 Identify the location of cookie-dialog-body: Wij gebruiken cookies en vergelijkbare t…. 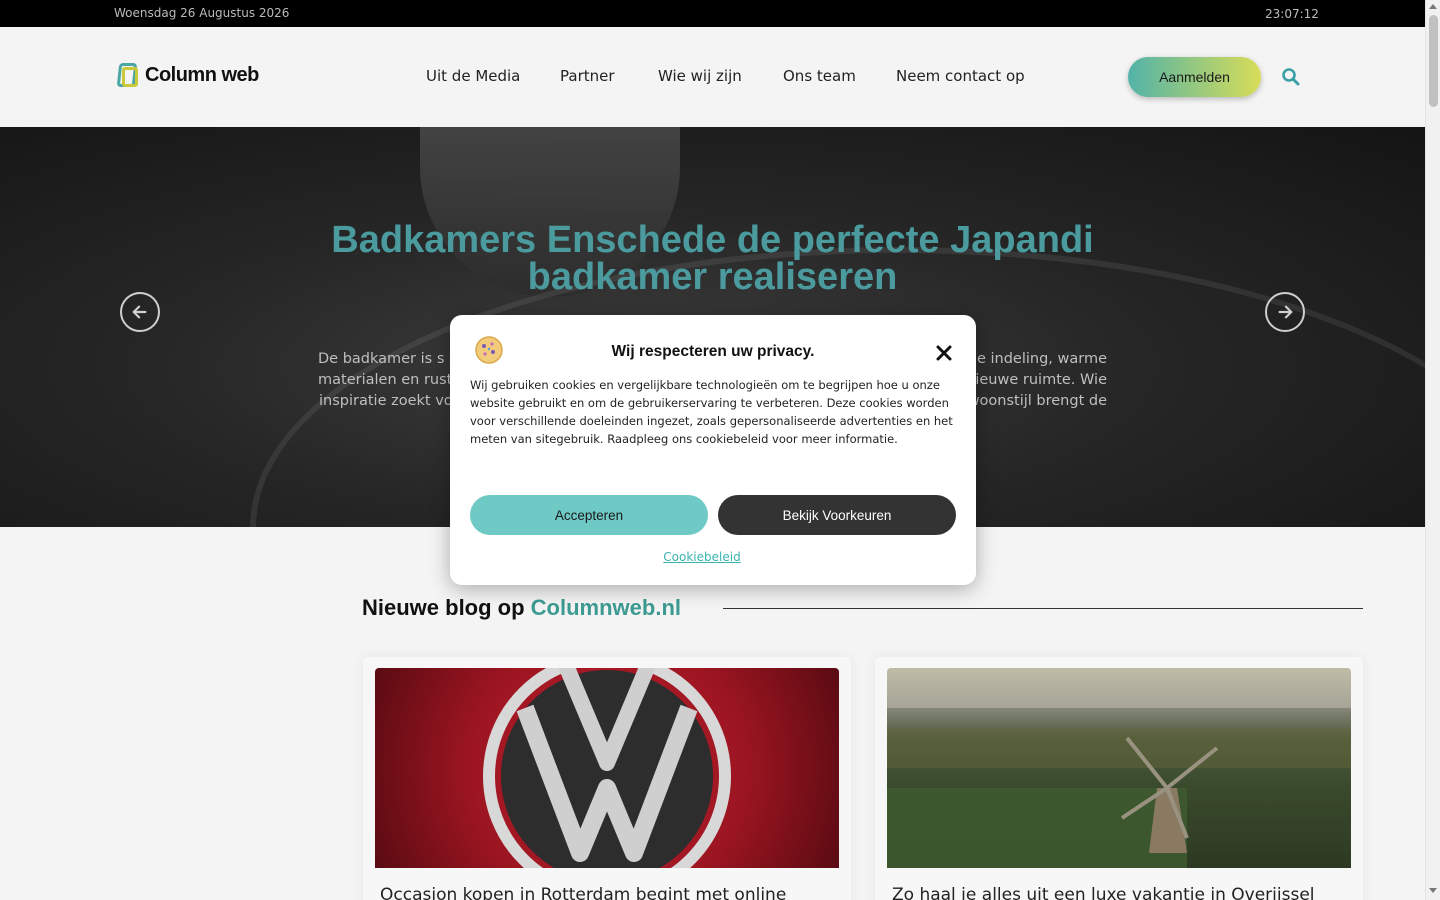
(711, 412).